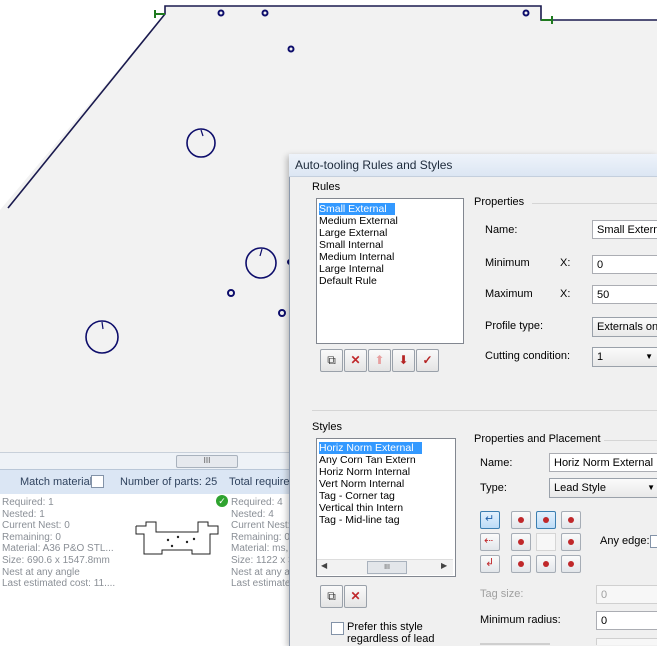 This screenshot has width=657, height=646. What do you see at coordinates (361, 508) in the screenshot?
I see `style-item: Vertical thin Intern` at bounding box center [361, 508].